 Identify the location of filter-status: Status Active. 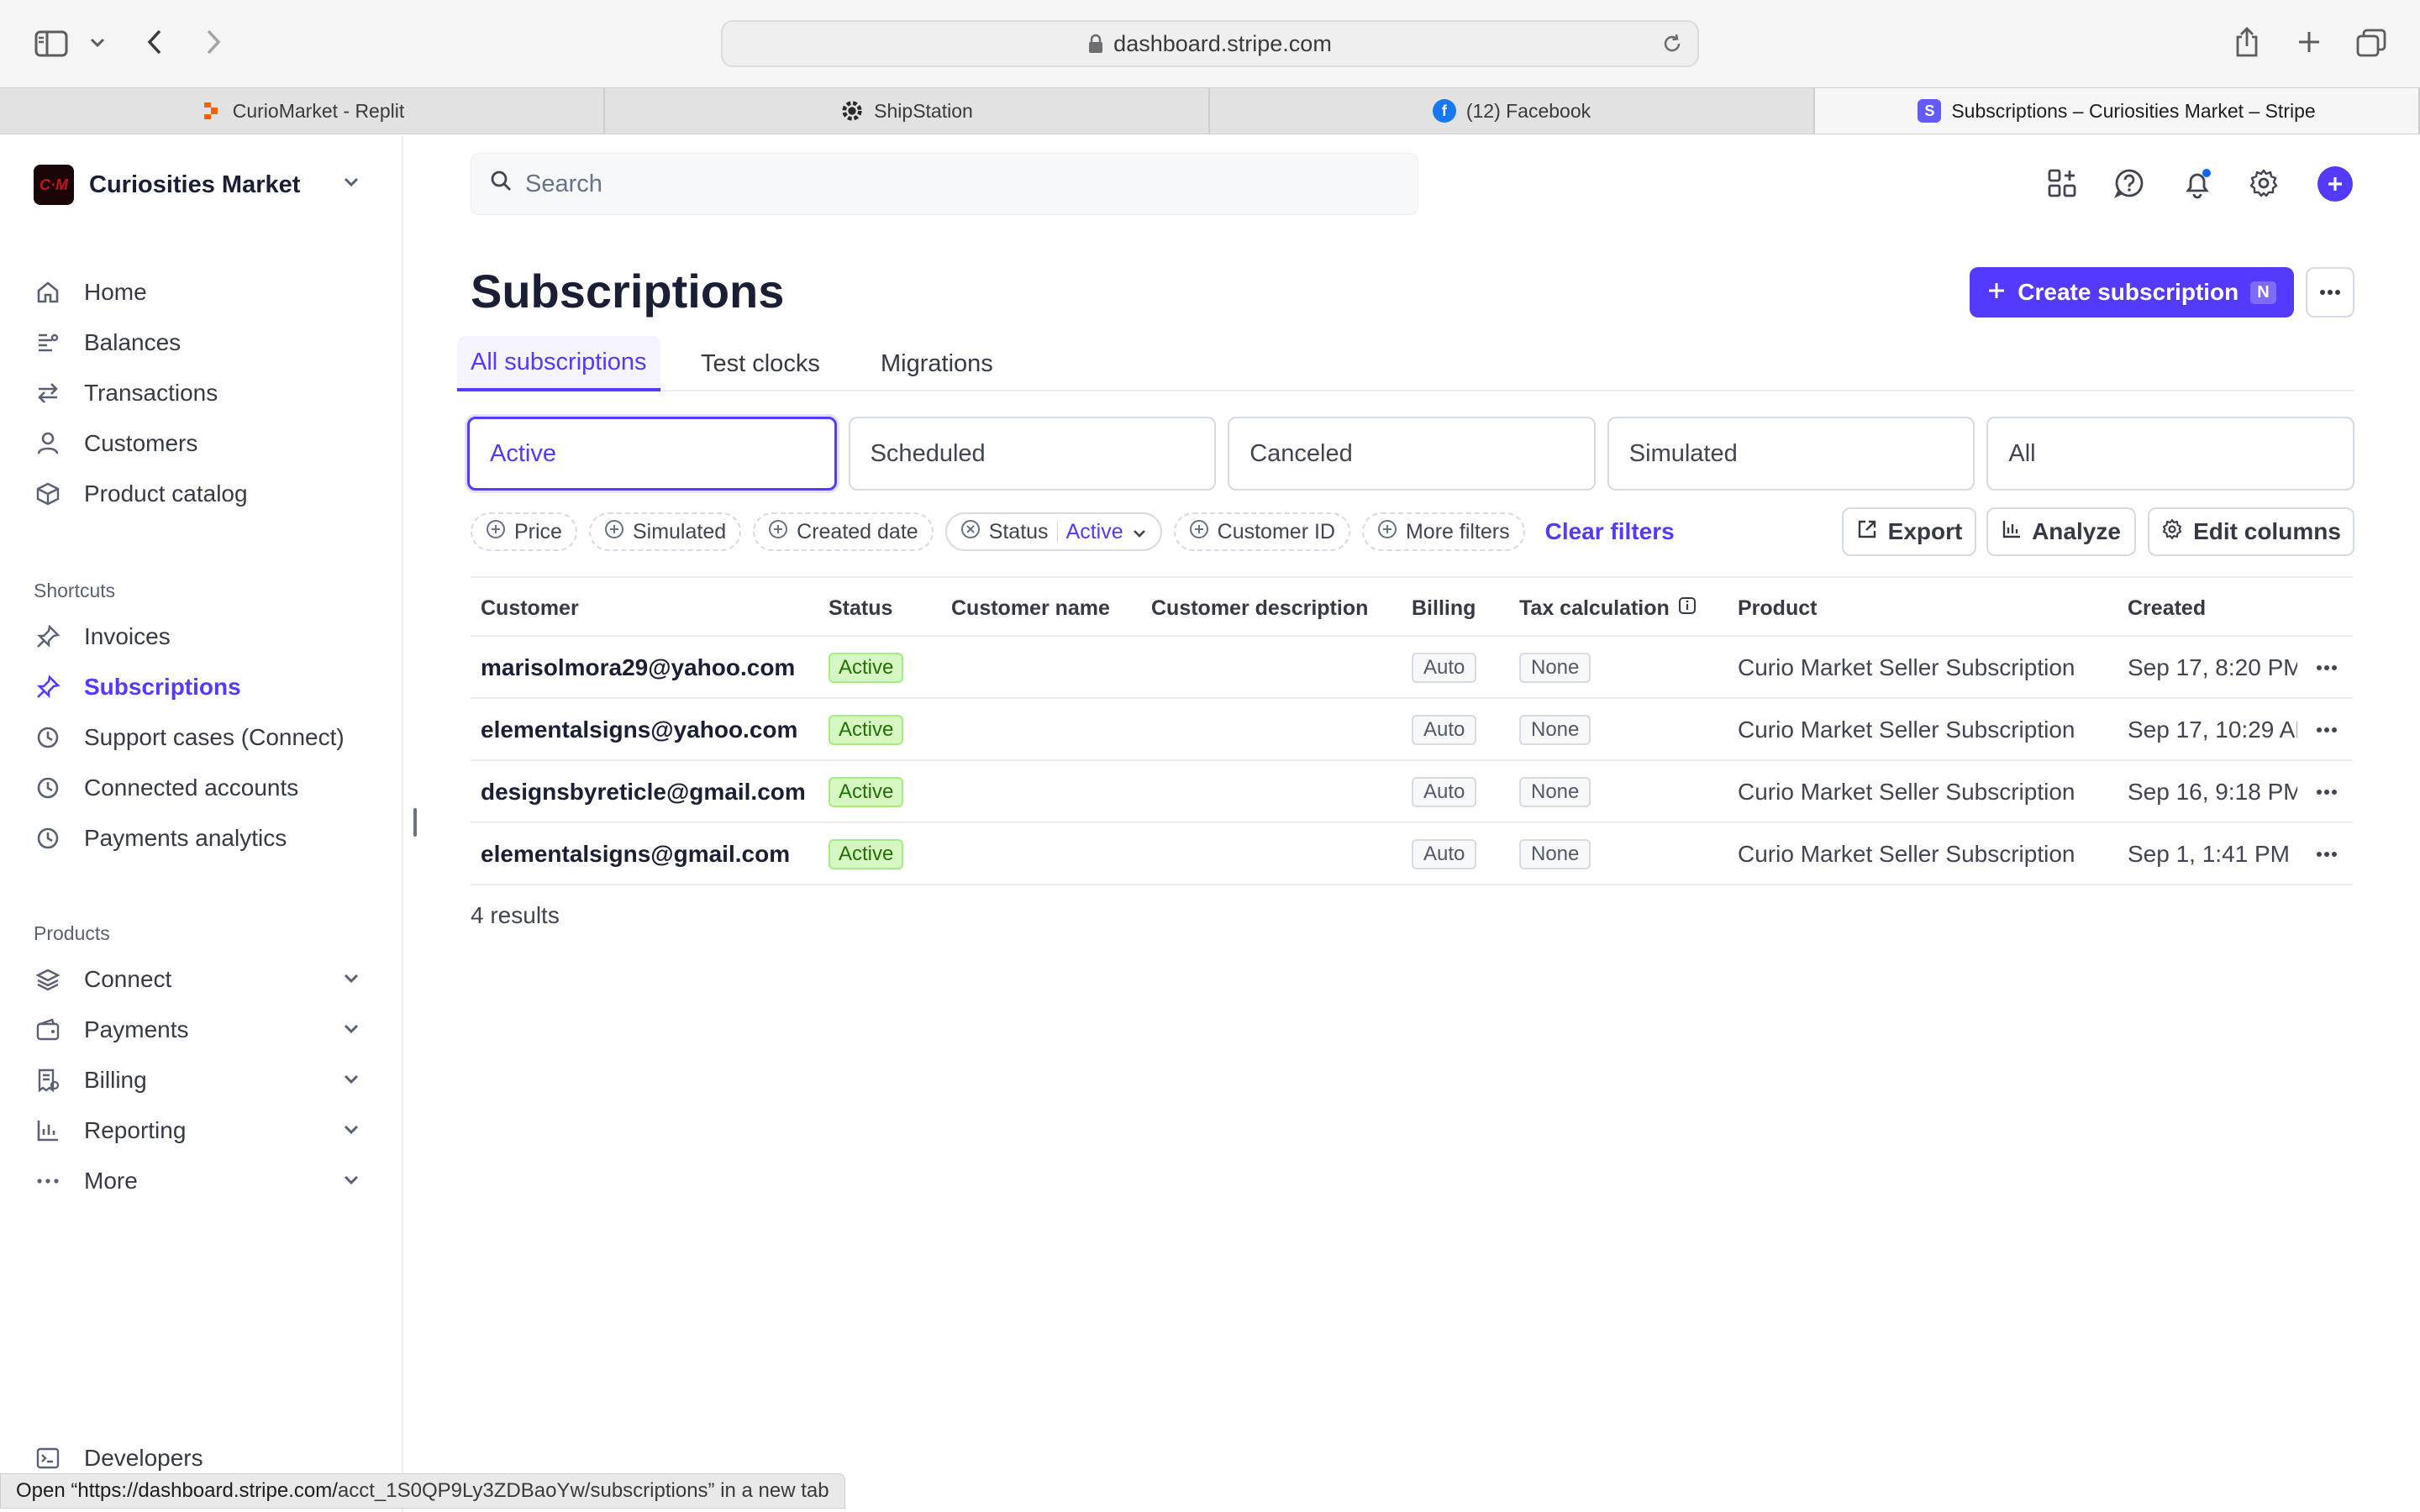
(1053, 531).